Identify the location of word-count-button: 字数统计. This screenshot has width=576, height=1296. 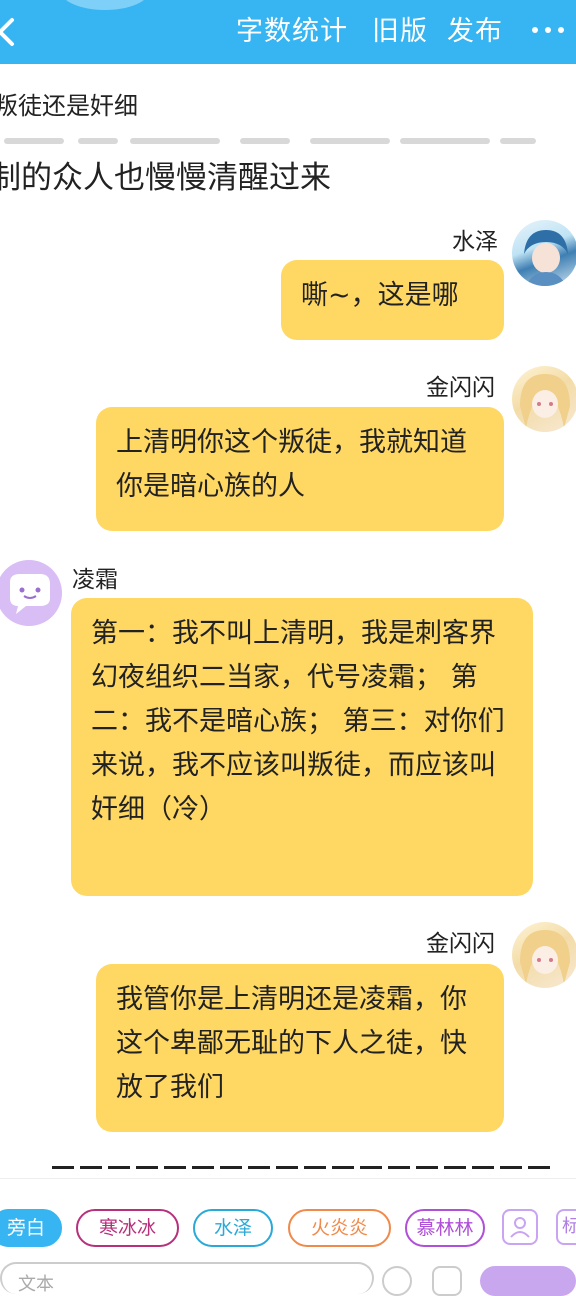
(292, 32).